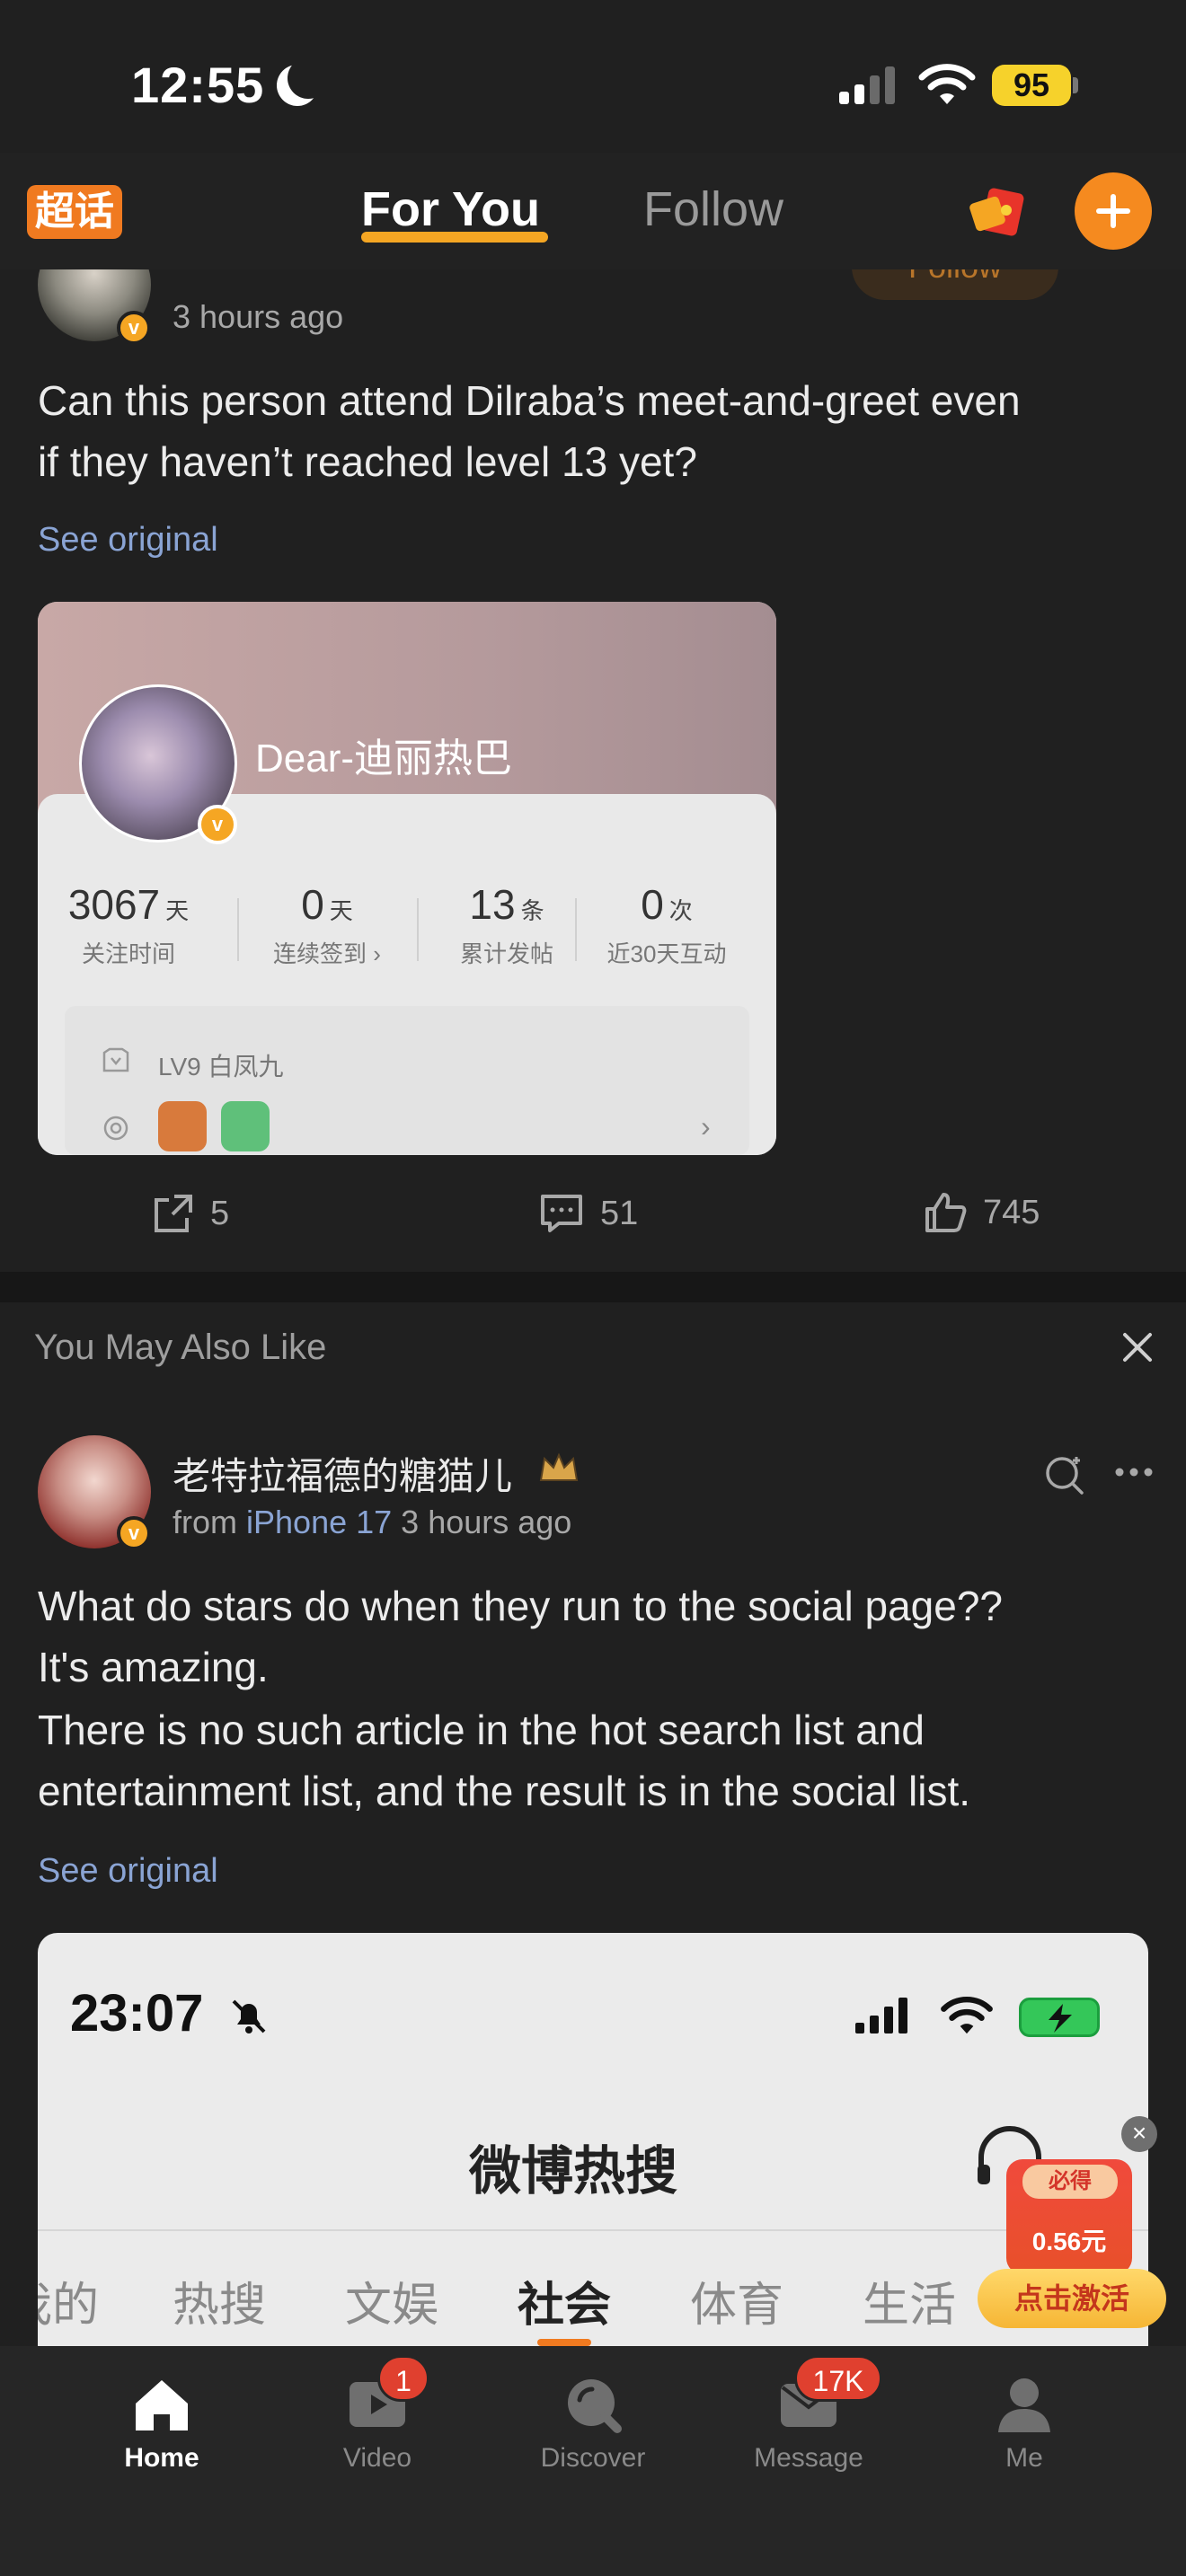  I want to click on wifi-icon, so click(947, 84).